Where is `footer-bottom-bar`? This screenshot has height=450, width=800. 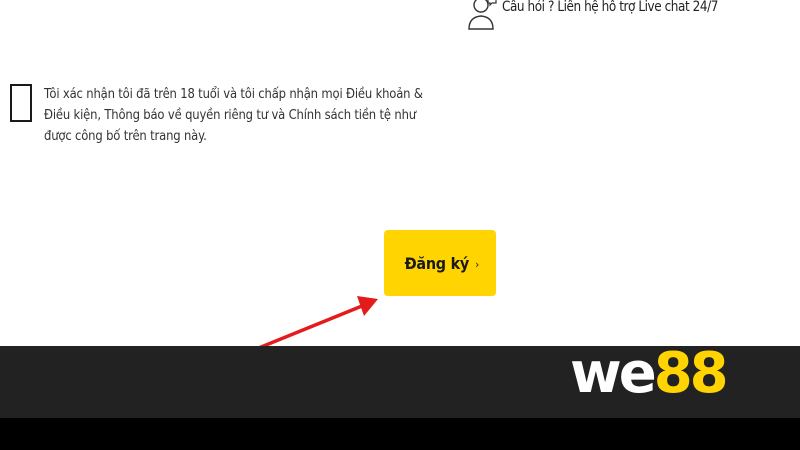 footer-bottom-bar is located at coordinates (400, 434).